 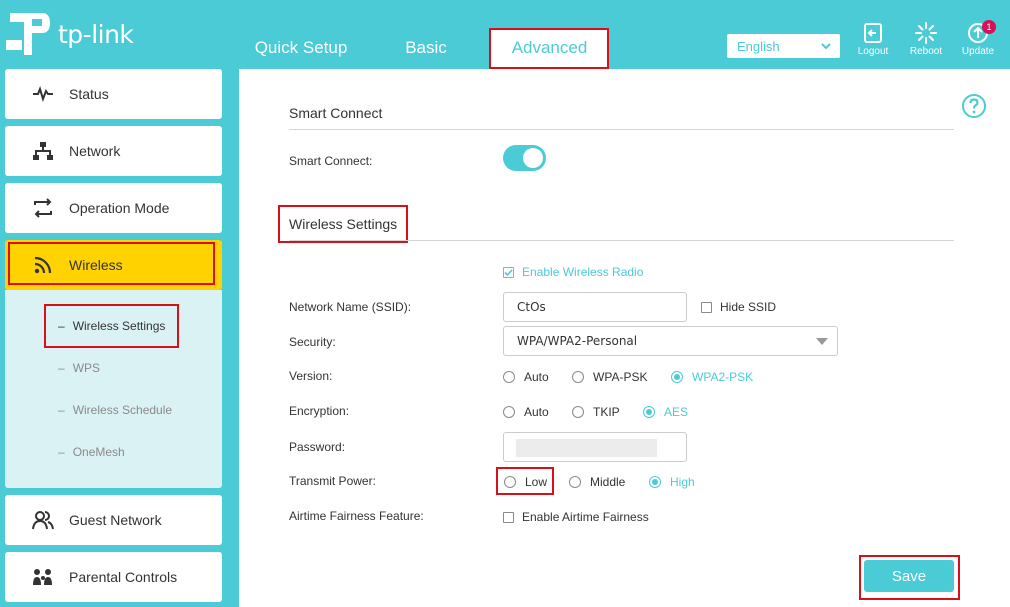 I want to click on reboot-icon, so click(x=926, y=33).